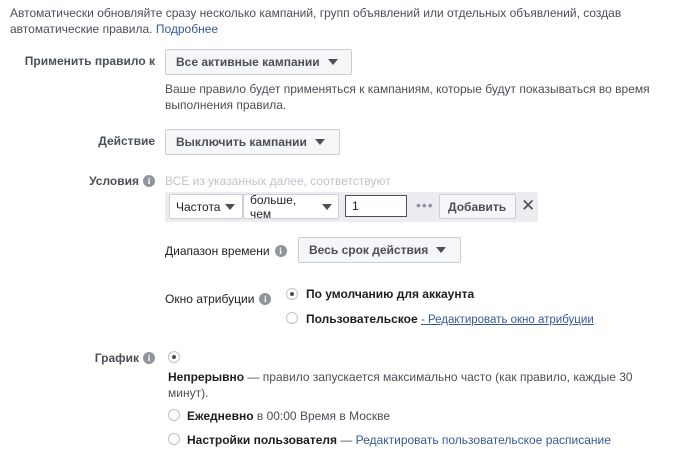 The height and width of the screenshot is (453, 674). I want to click on attribution-label: Окно атрибуции, so click(210, 299).